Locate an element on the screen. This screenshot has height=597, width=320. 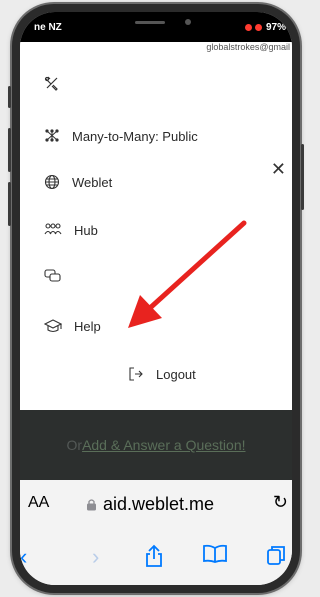
add-question-link: Add & Answer a Question! is located at coordinates (163, 445).